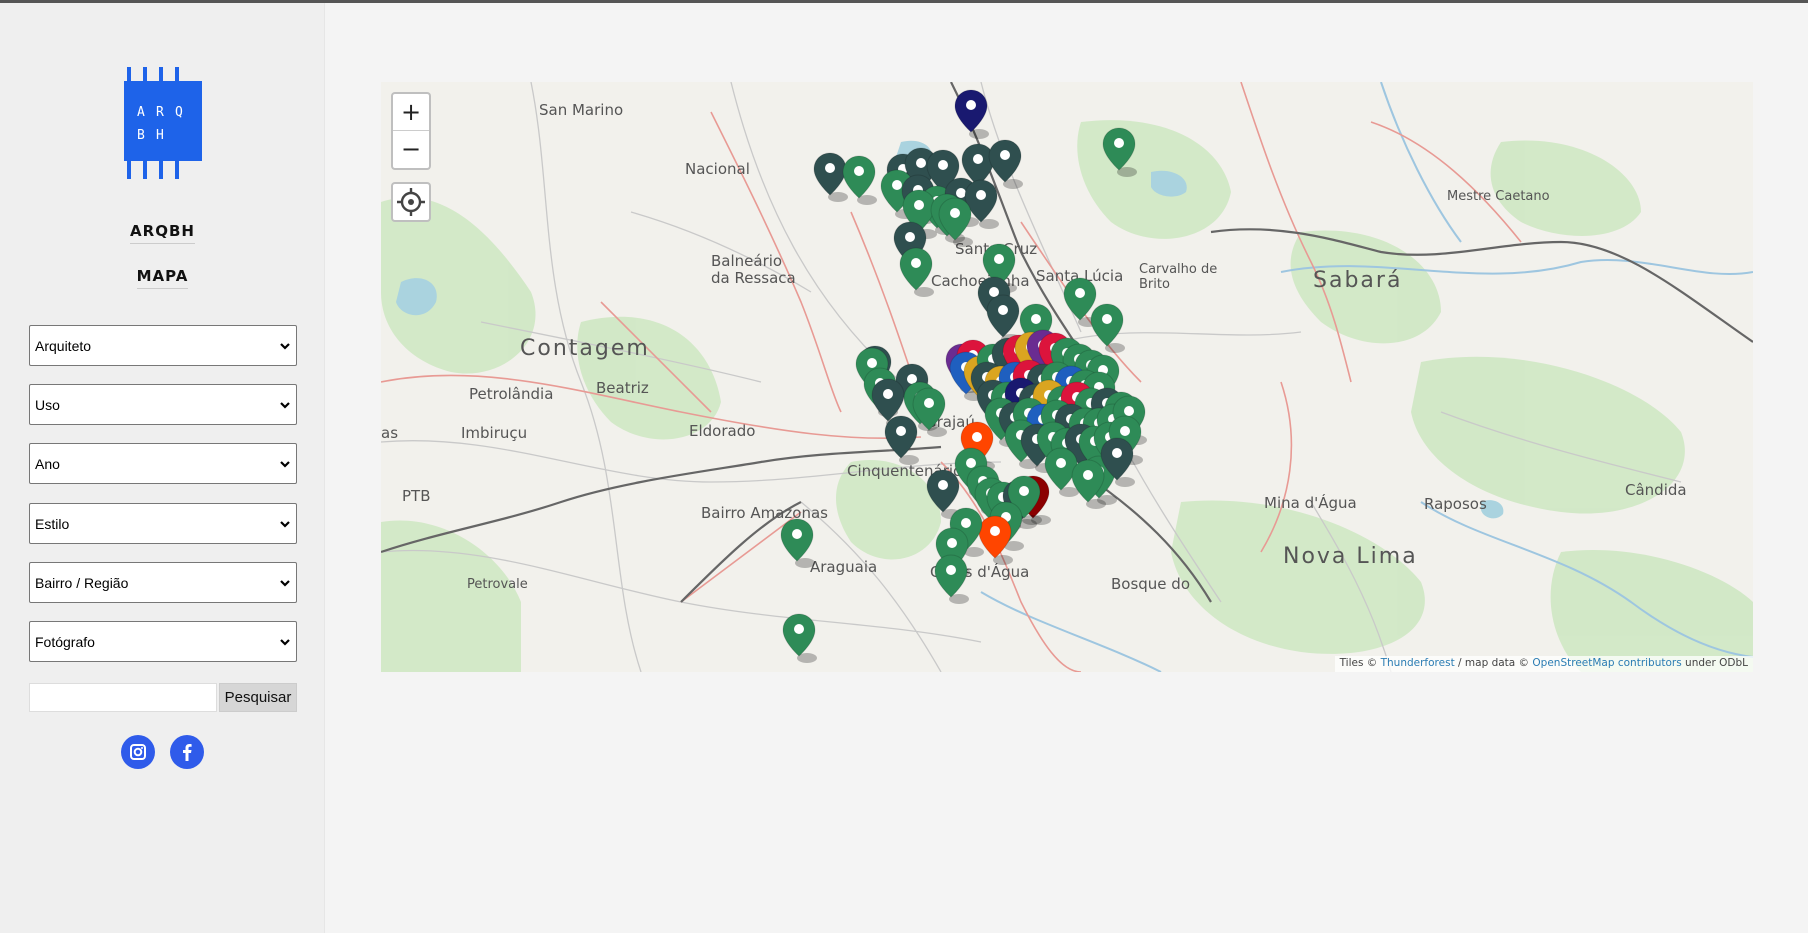  I want to click on filter-bairro-value: Bairro / Região, so click(82, 583).